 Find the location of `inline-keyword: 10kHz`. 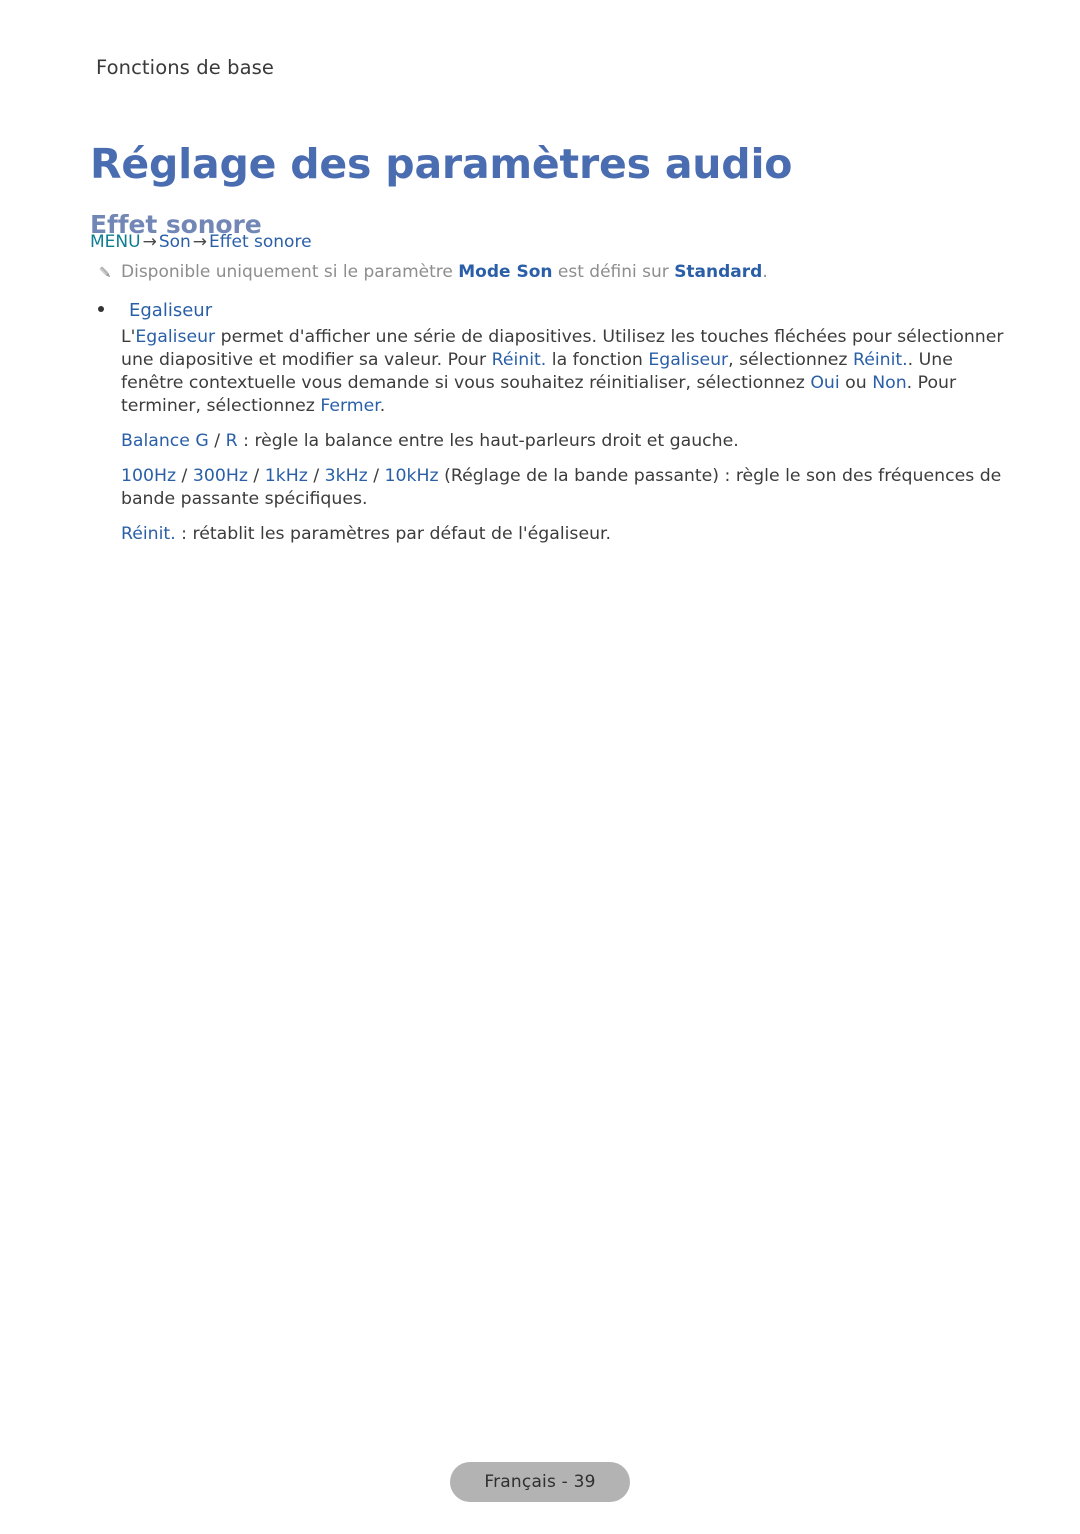

inline-keyword: 10kHz is located at coordinates (411, 476).